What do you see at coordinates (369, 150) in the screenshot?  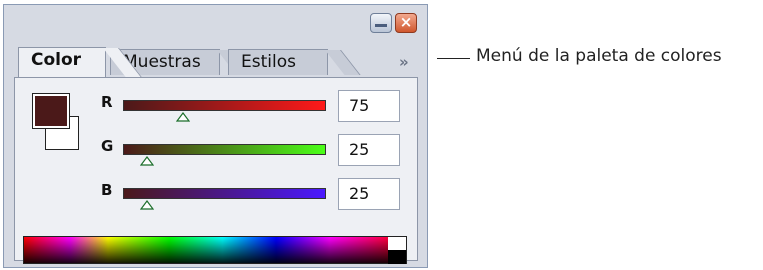 I see `value-input-g: 25` at bounding box center [369, 150].